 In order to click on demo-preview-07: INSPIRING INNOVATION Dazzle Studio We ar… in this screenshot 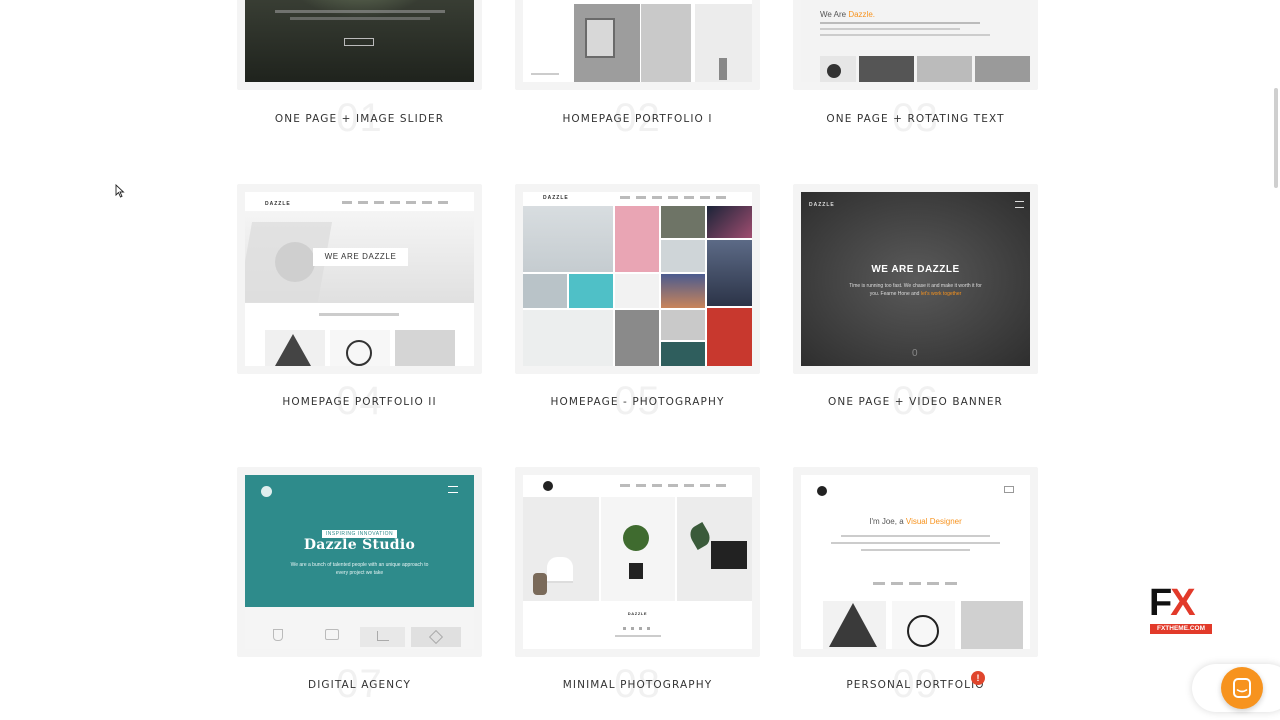, I will do `click(359, 562)`.